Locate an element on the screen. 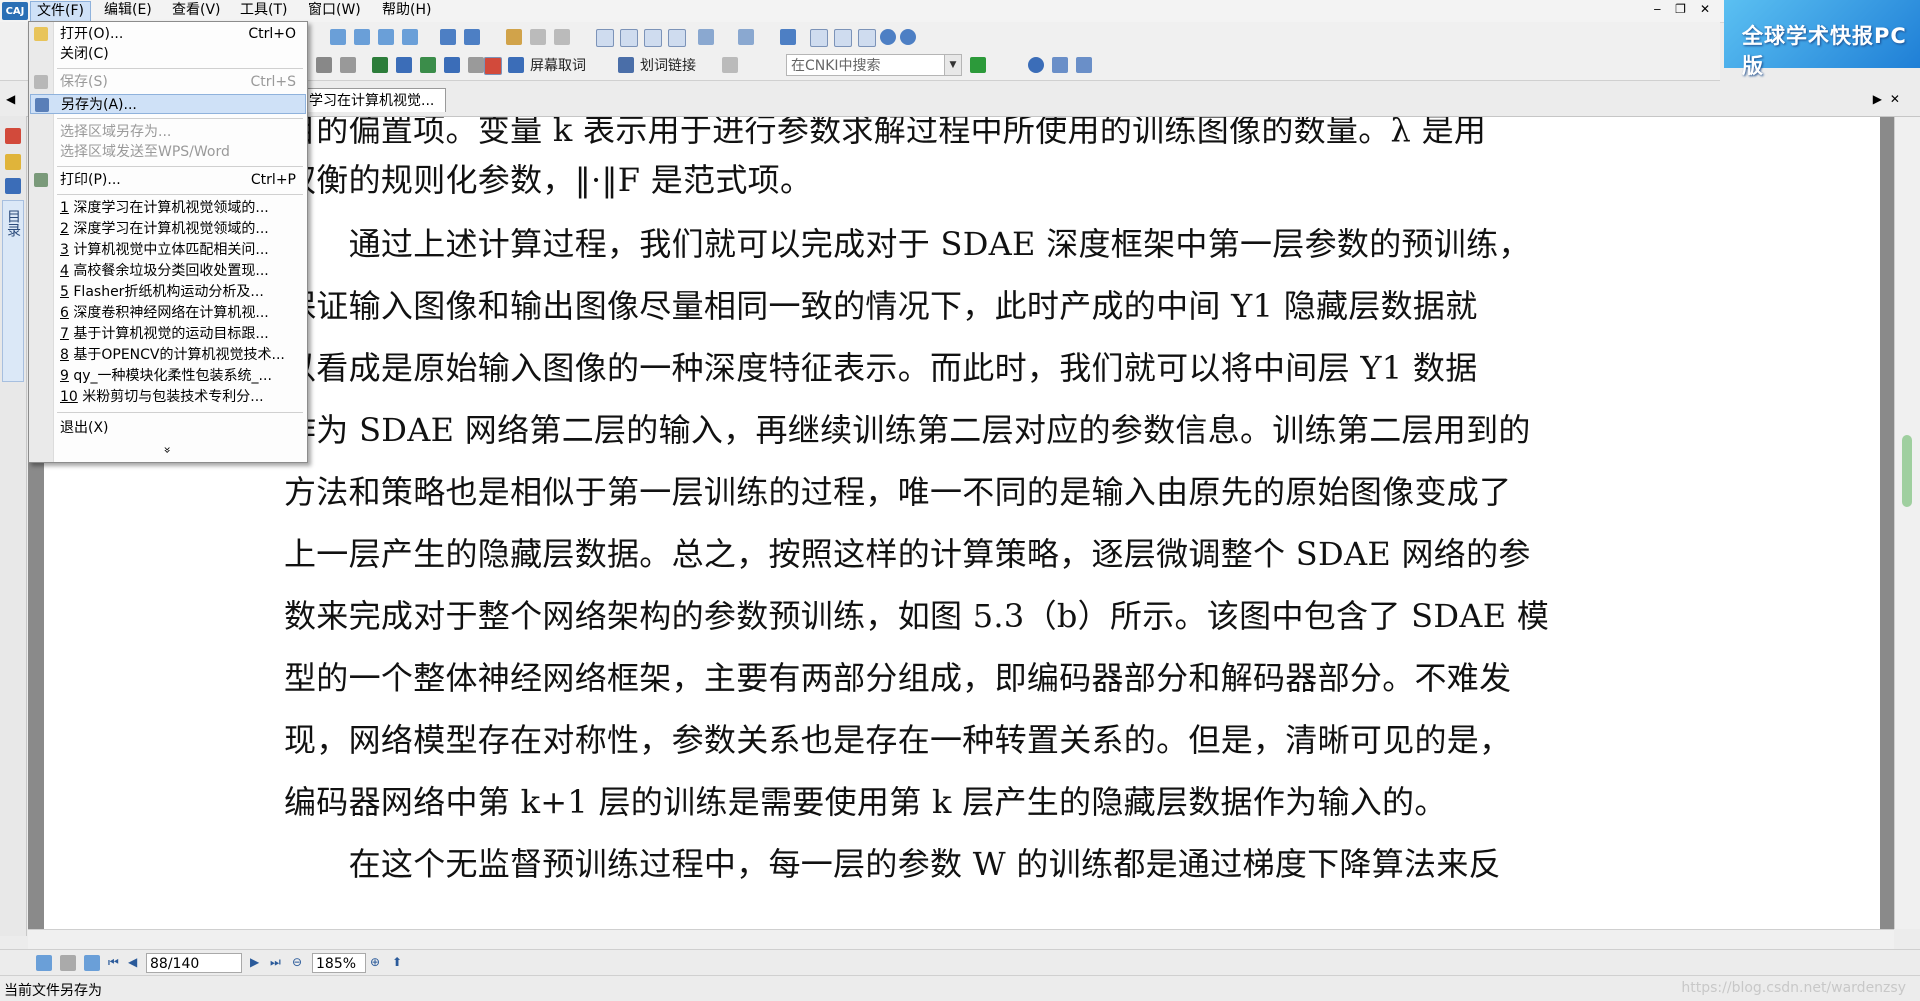  first-page-icon is located at coordinates (338, 37).